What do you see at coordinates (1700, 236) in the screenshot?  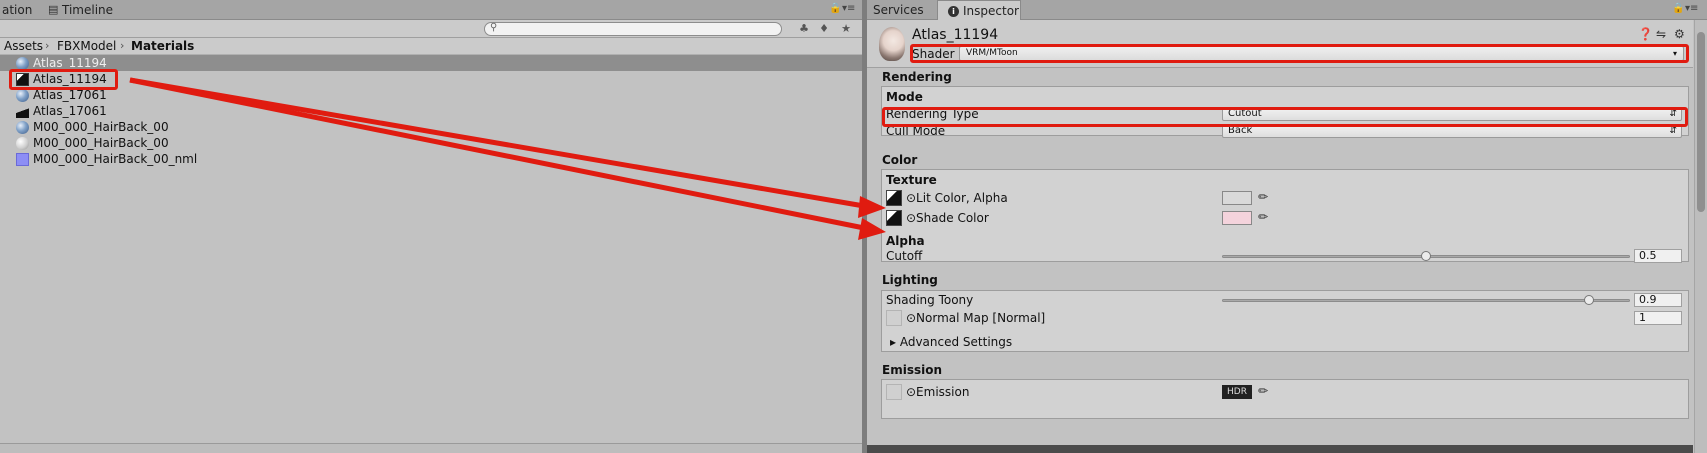 I see `inspector-scrollbar` at bounding box center [1700, 236].